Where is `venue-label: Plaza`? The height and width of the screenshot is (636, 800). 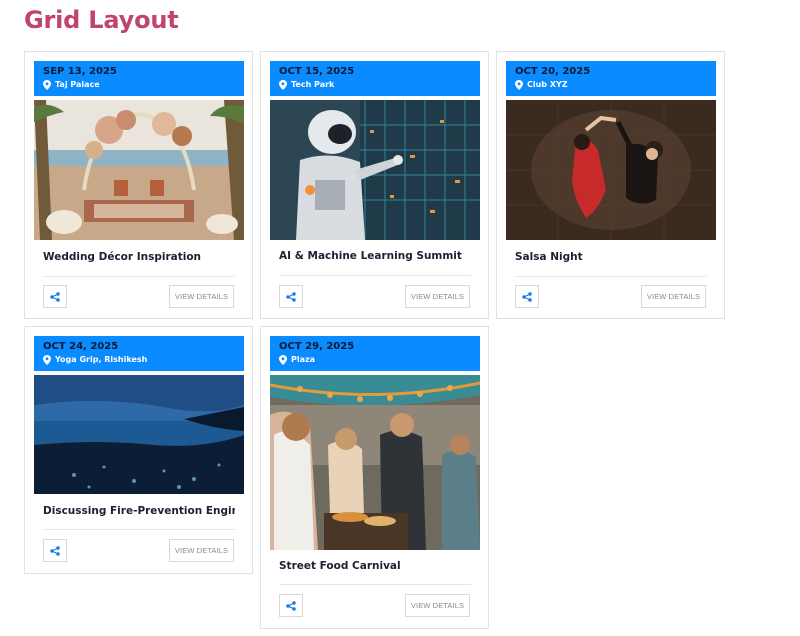
venue-label: Plaza is located at coordinates (303, 359).